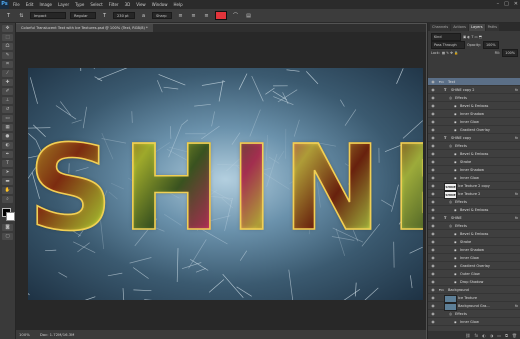  Describe the element at coordinates (7, 118) in the screenshot. I see `eraser-tool-icon: ▭` at that location.